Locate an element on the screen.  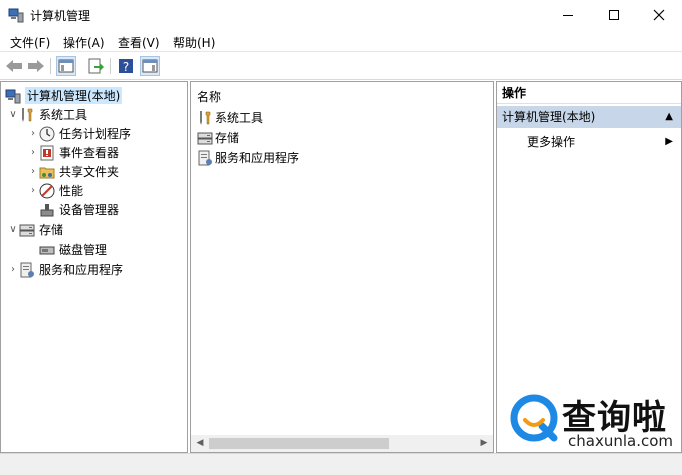
show-hide-console-tree-button is located at coordinates (66, 66).